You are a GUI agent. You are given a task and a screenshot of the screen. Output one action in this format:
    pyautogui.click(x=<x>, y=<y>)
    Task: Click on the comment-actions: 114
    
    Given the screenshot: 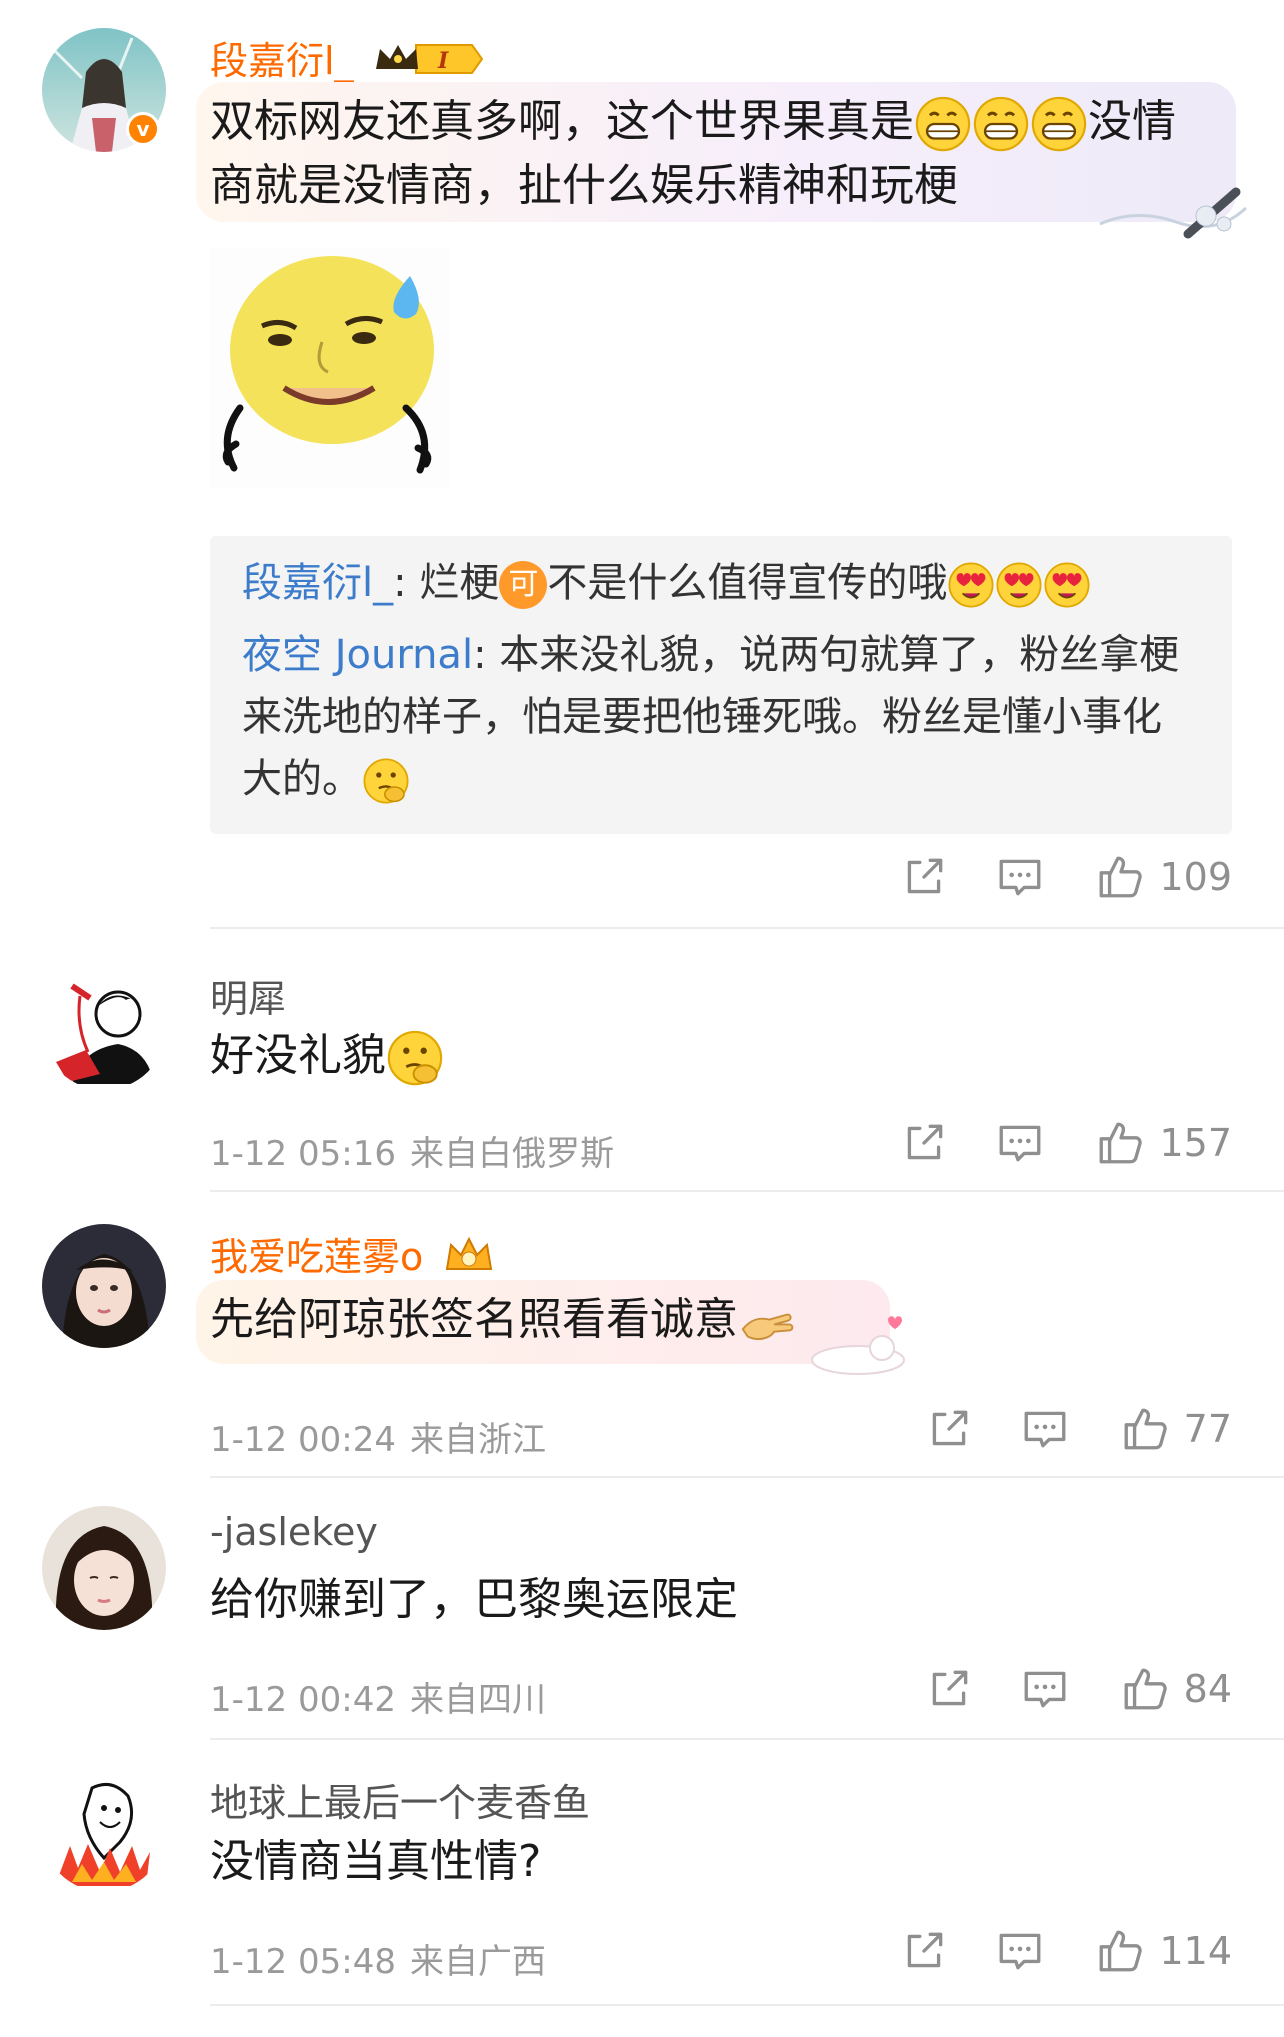 What is the action you would take?
    pyautogui.click(x=1065, y=1951)
    